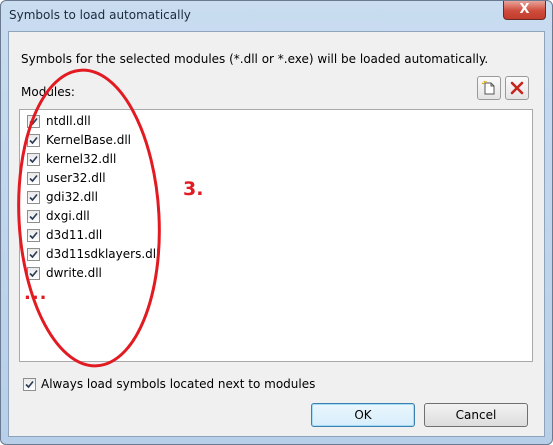  Describe the element at coordinates (276, 16) in the screenshot. I see `title-bar: Symbols to load automatically X` at that location.